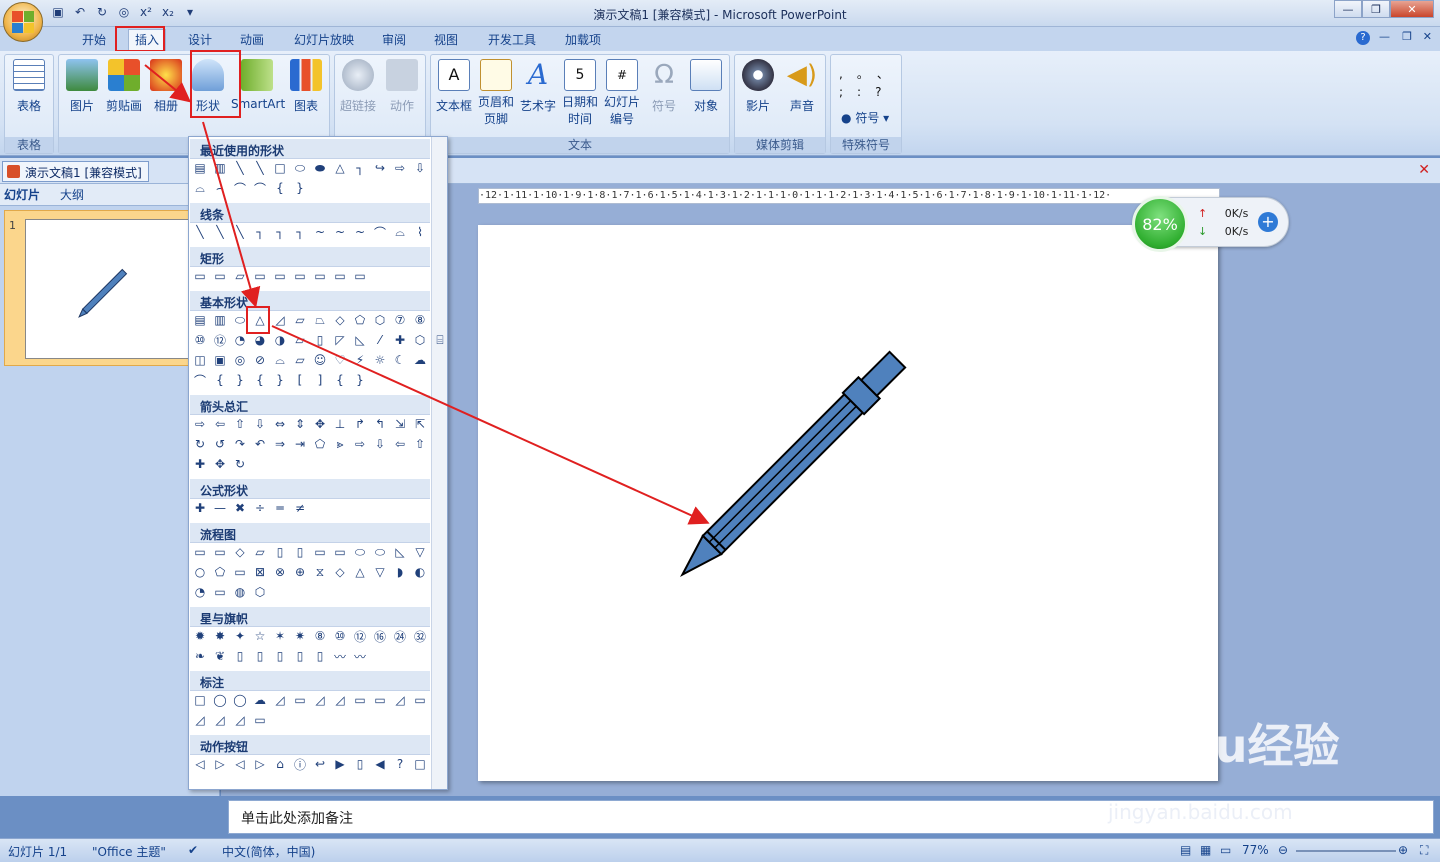  I want to click on spellcheck-icon: ✔, so click(193, 850).